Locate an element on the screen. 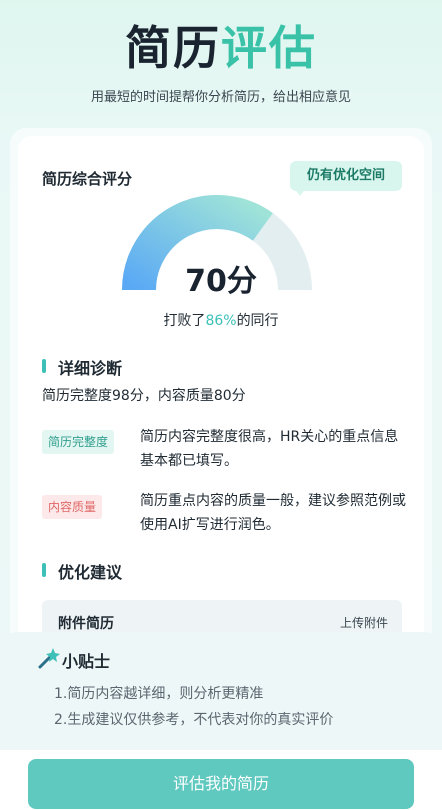 Image resolution: width=442 pixels, height=810 pixels. page-title: 简历评估 is located at coordinates (221, 48).